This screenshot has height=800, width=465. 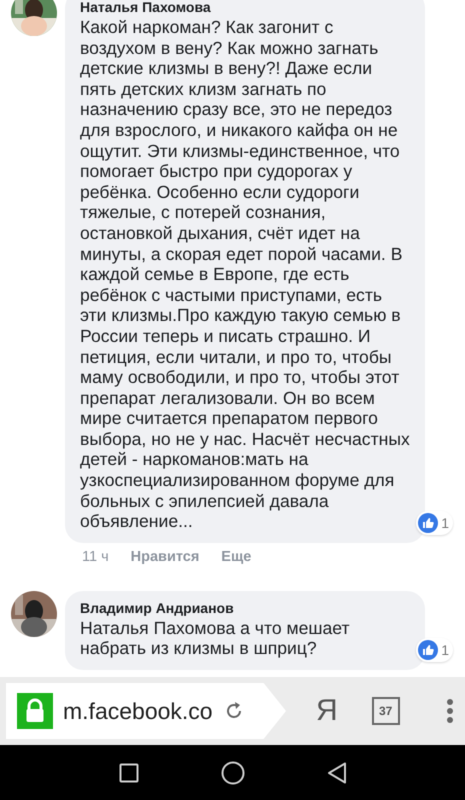 What do you see at coordinates (245, 608) in the screenshot?
I see `author-name: Владимир Андрианов` at bounding box center [245, 608].